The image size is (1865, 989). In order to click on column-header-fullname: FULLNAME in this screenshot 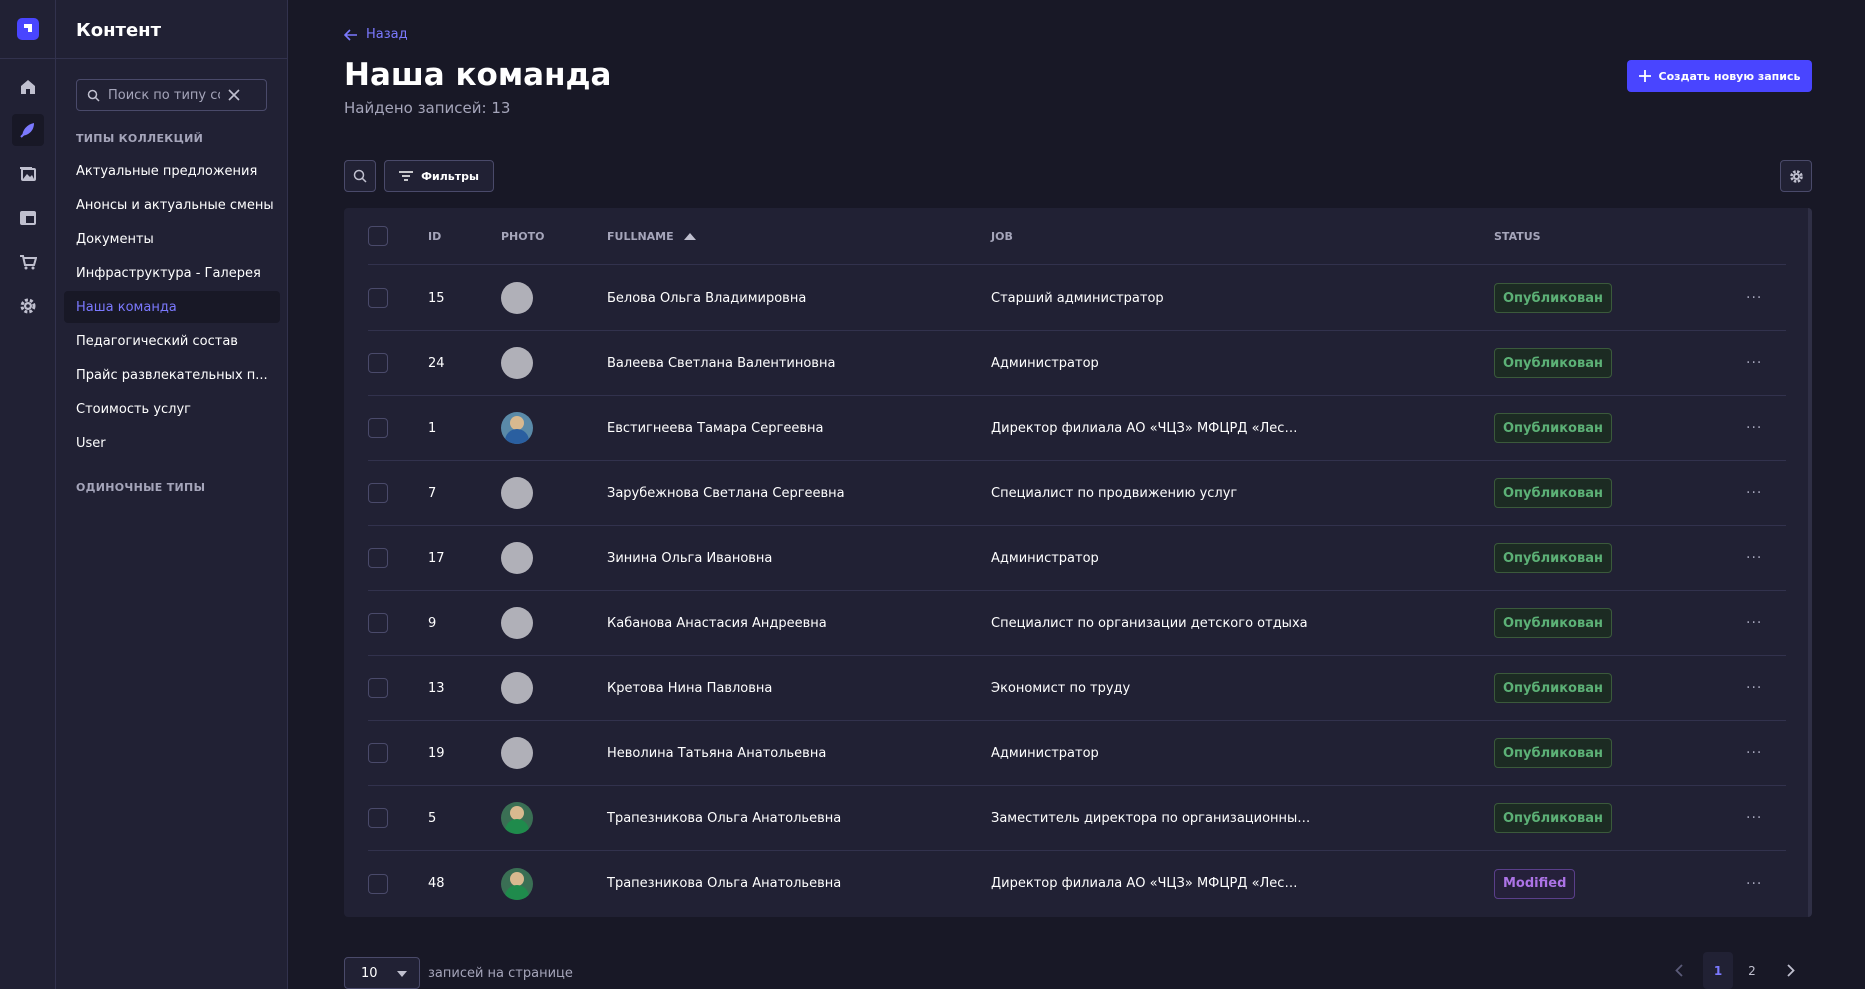, I will do `click(651, 236)`.